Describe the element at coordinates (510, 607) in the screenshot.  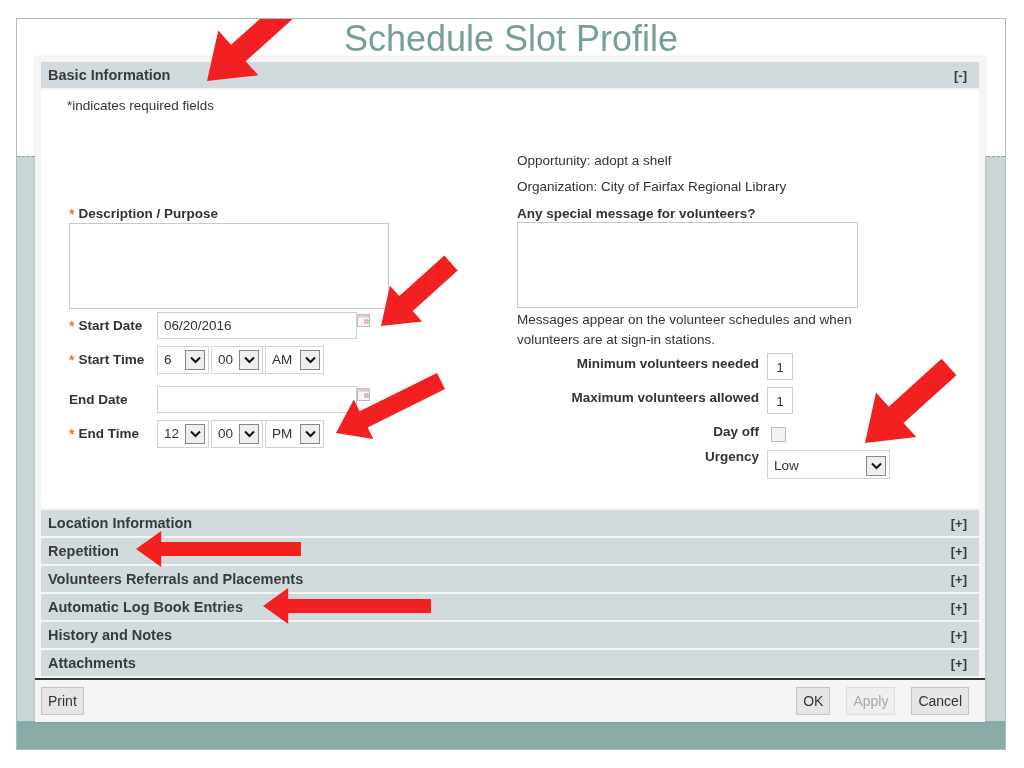
I see `section-header: Automatic Log Book Entries [+]` at that location.